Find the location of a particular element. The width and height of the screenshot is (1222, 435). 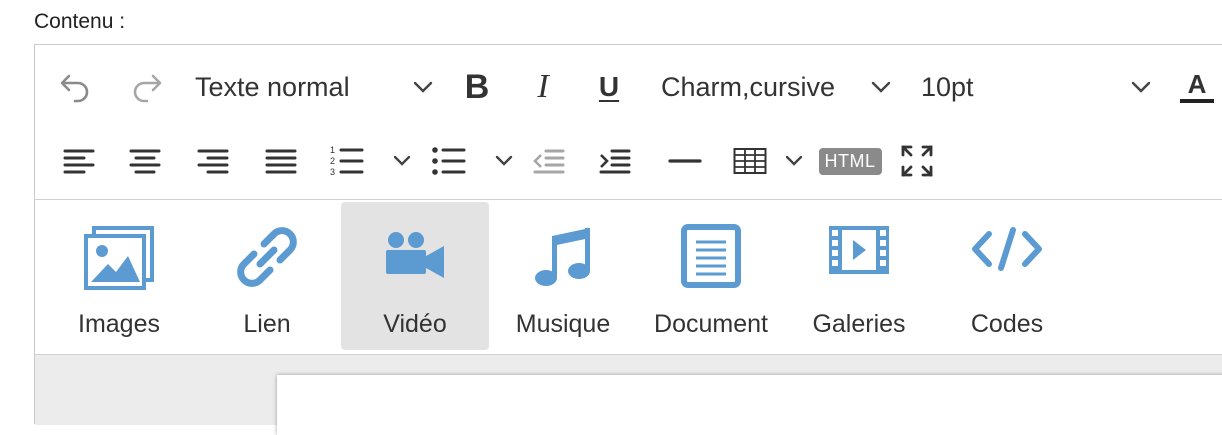

bold-icon: B is located at coordinates (477, 86).